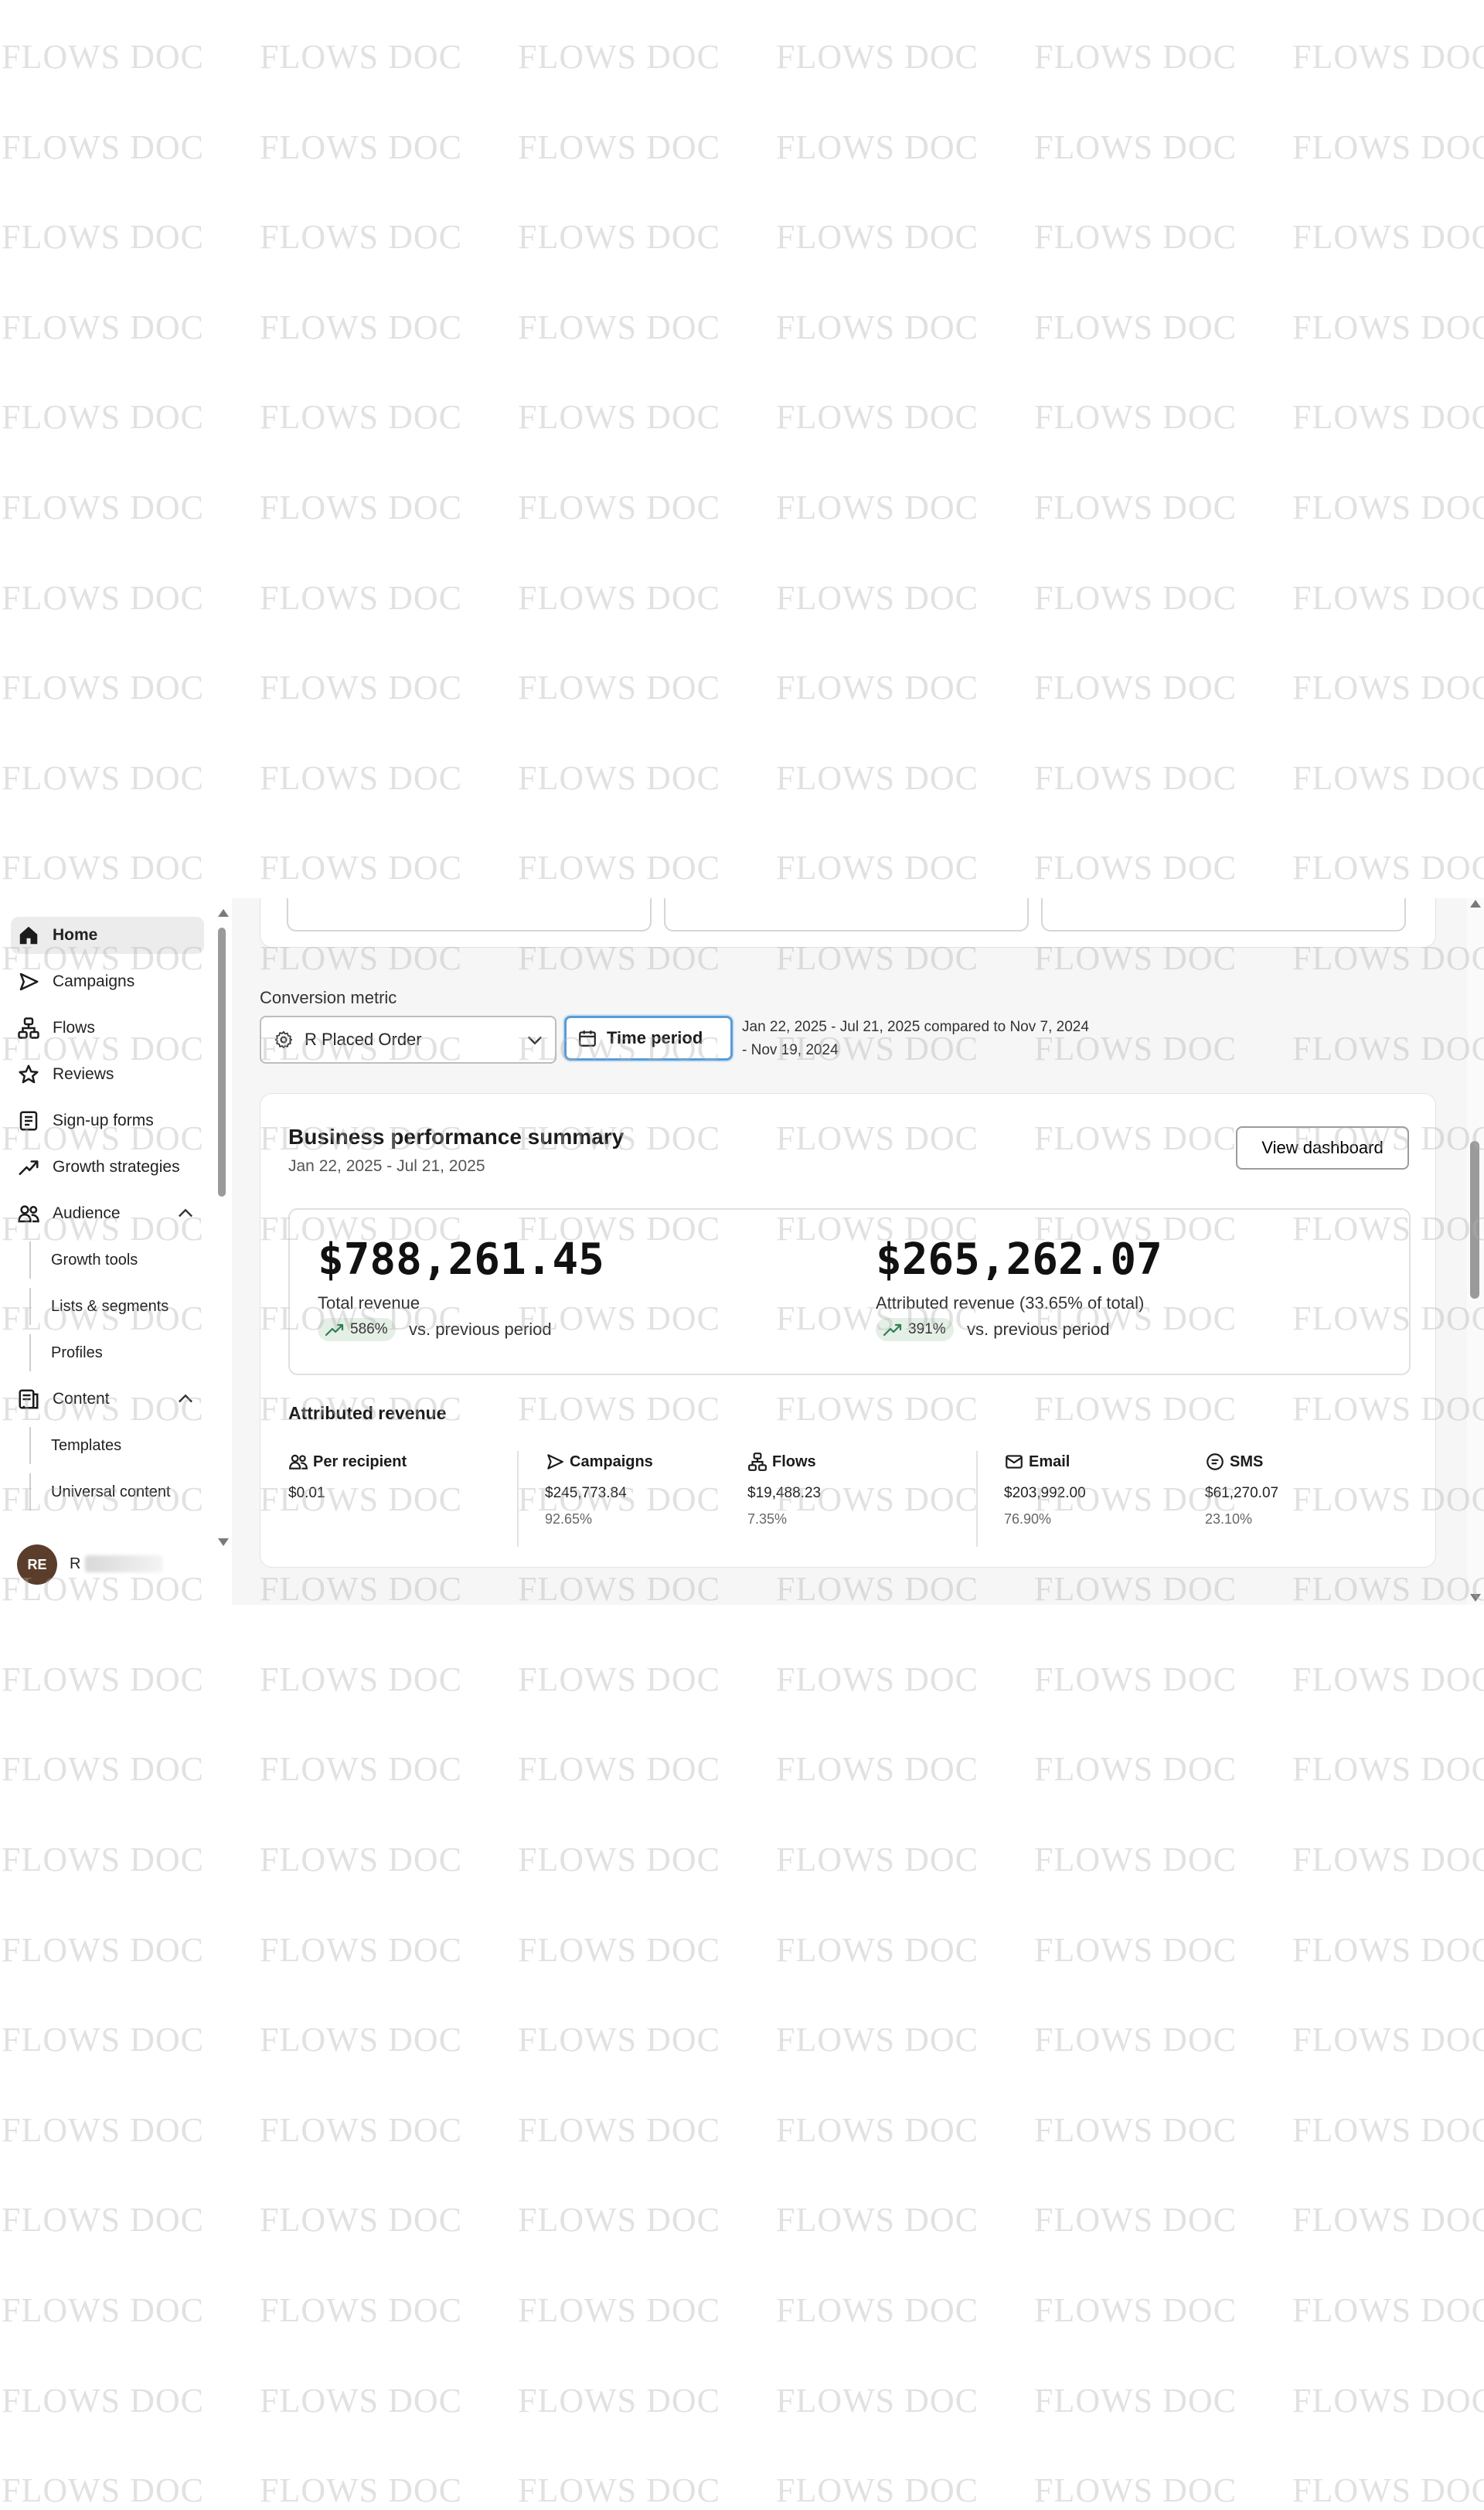 The height and width of the screenshot is (2510, 1484). I want to click on trend-icon, so click(28, 1167).